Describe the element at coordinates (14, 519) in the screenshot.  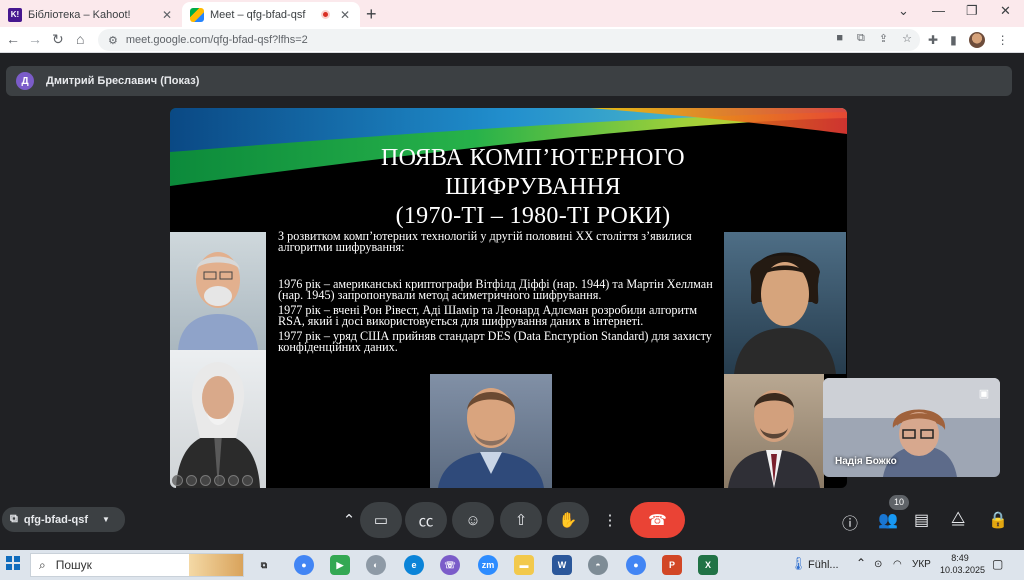
I see `meeting-code-icon: ⧉` at that location.